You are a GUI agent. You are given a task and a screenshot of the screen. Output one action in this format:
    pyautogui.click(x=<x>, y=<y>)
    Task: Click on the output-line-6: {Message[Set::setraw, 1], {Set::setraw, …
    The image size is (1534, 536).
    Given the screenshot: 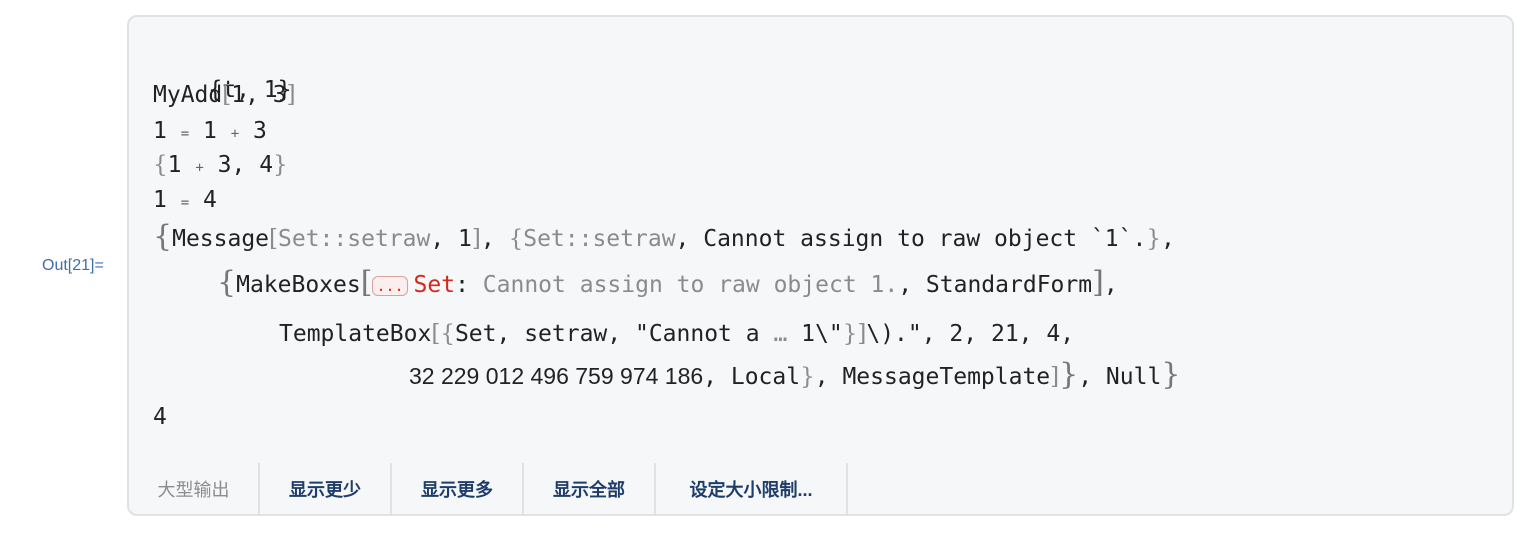 What is the action you would take?
    pyautogui.click(x=664, y=236)
    